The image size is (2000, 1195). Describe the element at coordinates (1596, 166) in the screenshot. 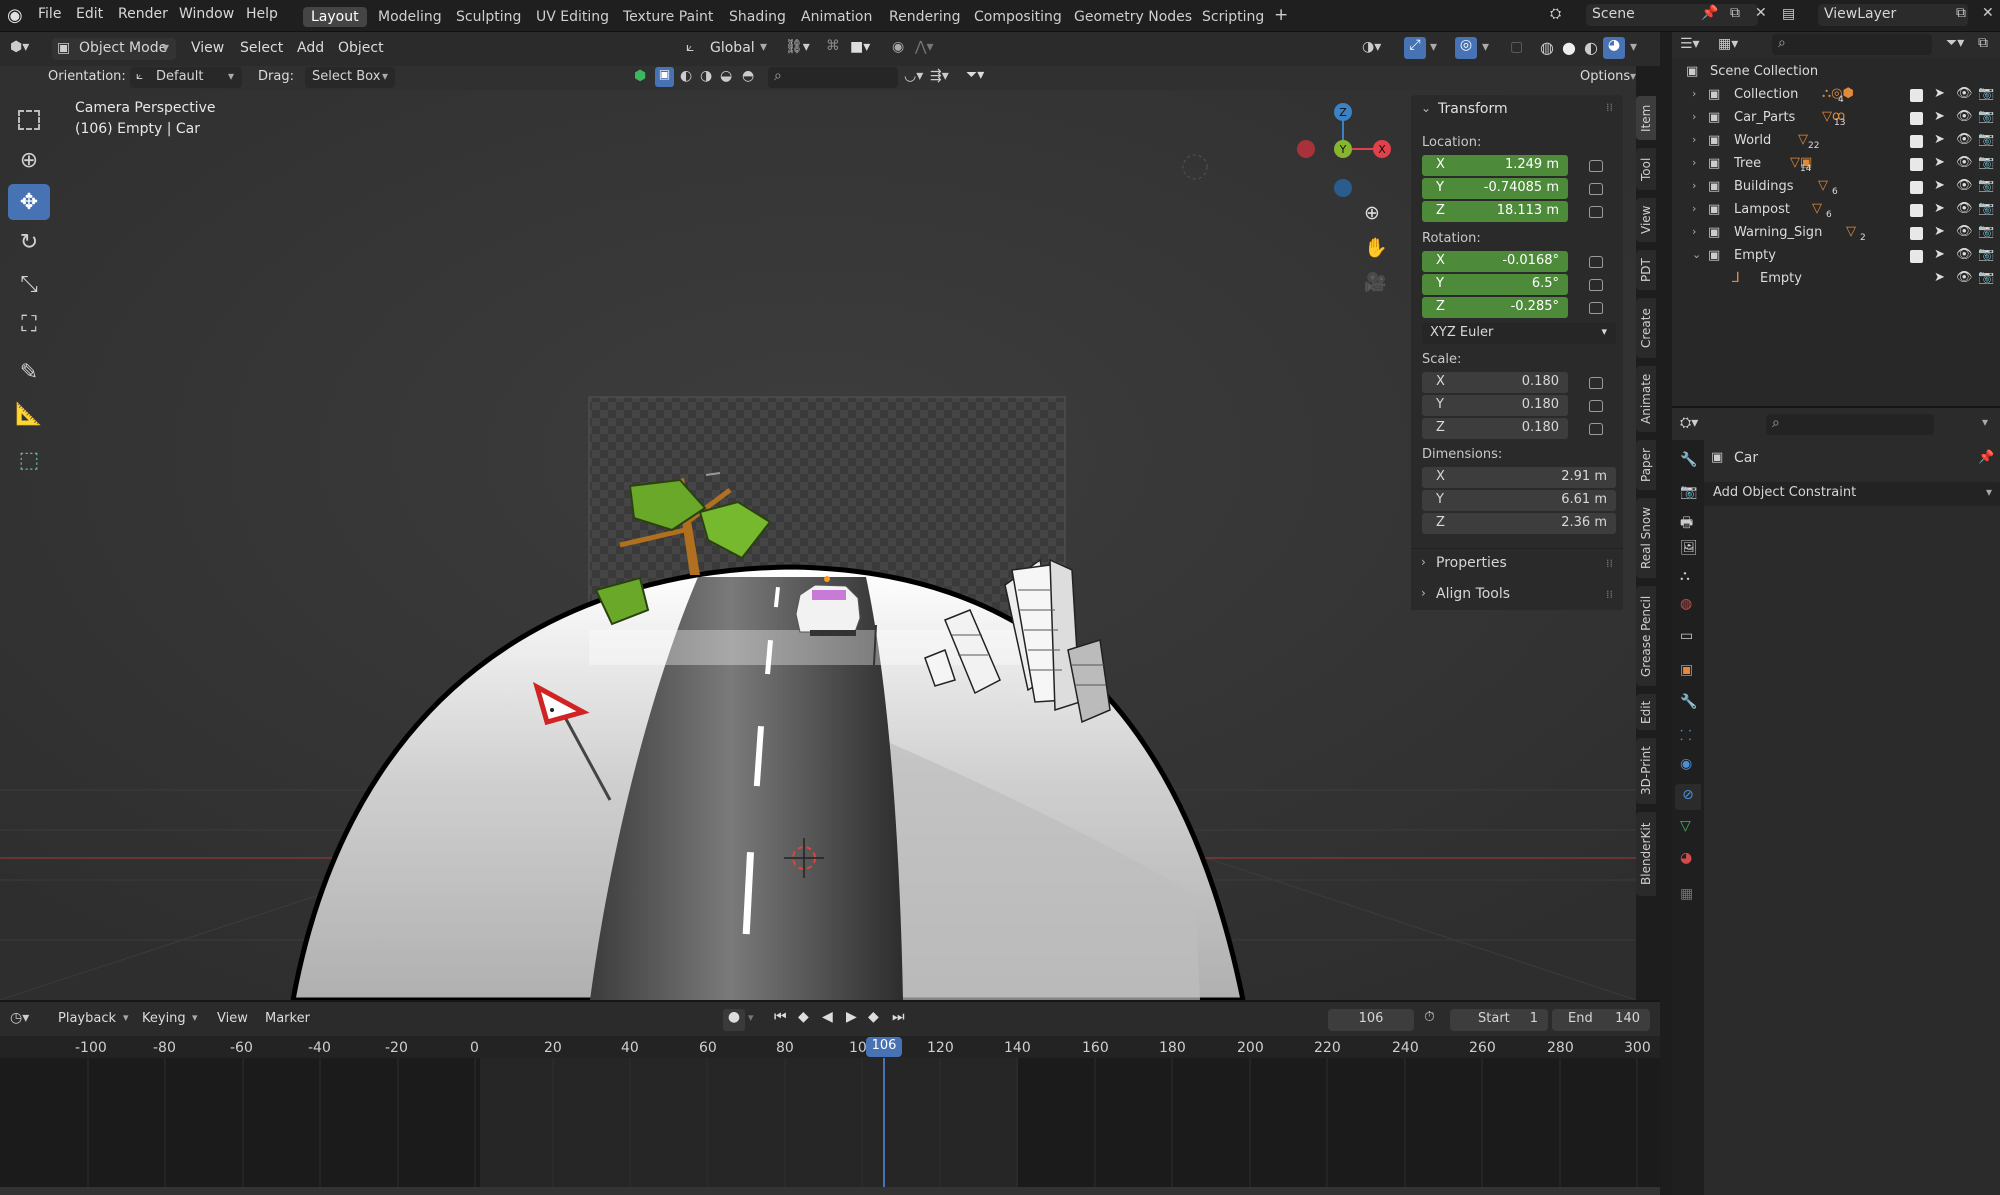

I see `lock-location-x-icon` at that location.